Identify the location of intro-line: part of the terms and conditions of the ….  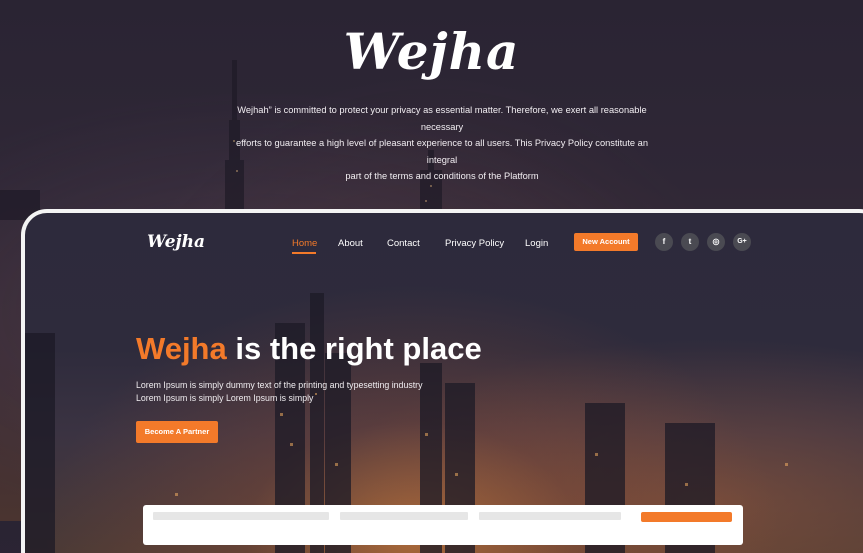
(442, 176).